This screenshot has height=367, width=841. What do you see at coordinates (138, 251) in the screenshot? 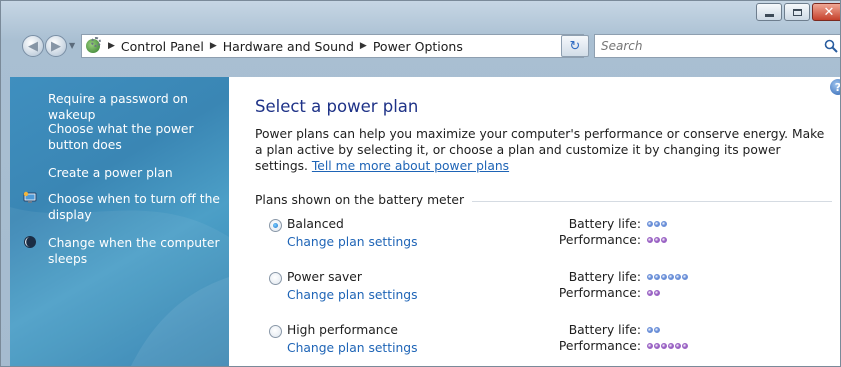
I see `sidebar-item-computer-sleeps: Change when the computer sleeps` at bounding box center [138, 251].